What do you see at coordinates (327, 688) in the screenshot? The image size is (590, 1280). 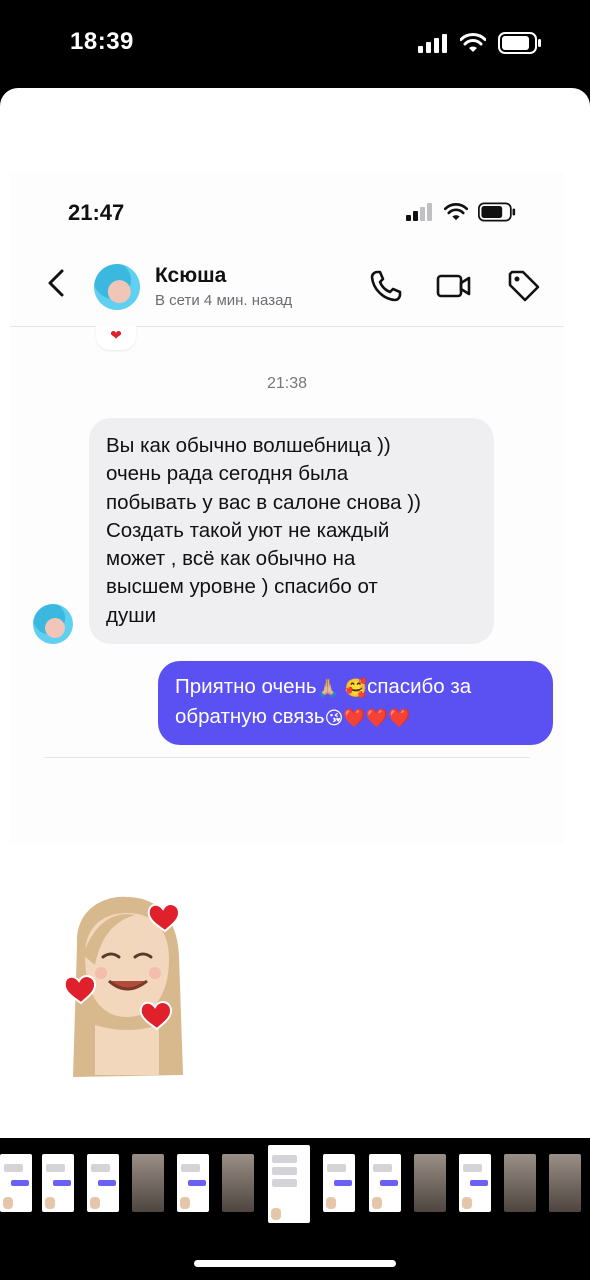 I see `praying-hands-icon: 🙏🏼` at bounding box center [327, 688].